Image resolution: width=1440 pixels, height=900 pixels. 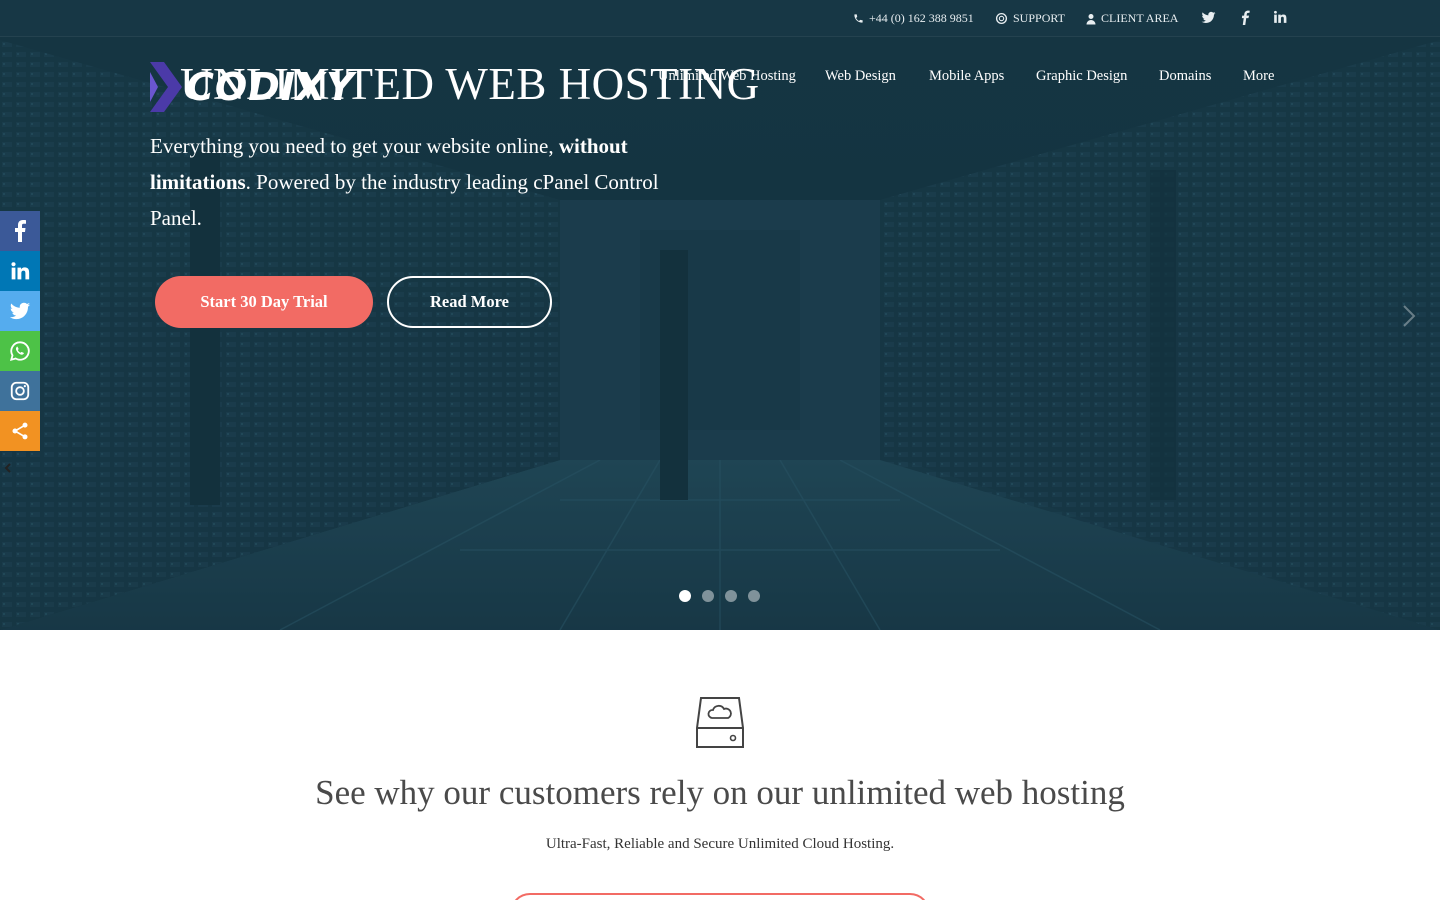 I want to click on lifebuoy-icon, so click(x=1001, y=18).